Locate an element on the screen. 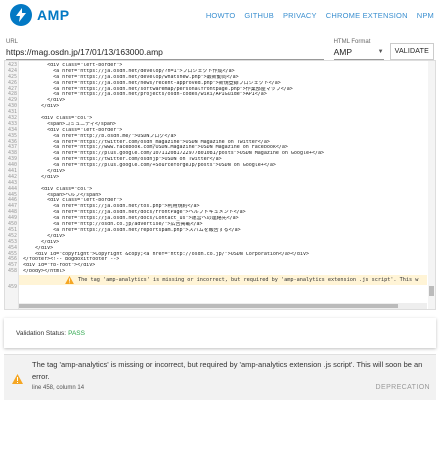 The image size is (440, 470). url-label: URL is located at coordinates (12, 42).